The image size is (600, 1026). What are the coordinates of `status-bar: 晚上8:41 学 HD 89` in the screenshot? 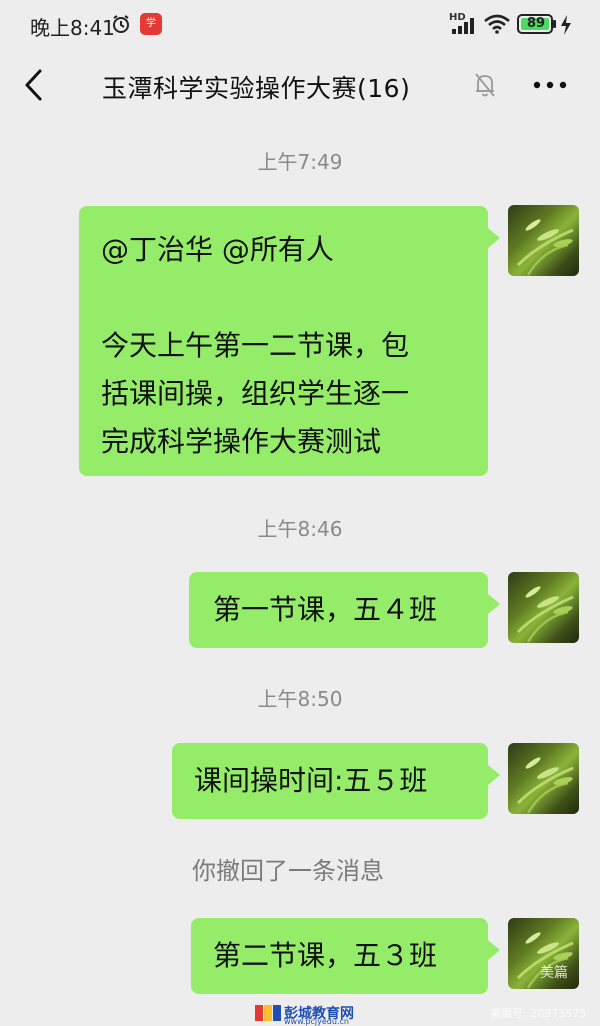 It's located at (300, 25).